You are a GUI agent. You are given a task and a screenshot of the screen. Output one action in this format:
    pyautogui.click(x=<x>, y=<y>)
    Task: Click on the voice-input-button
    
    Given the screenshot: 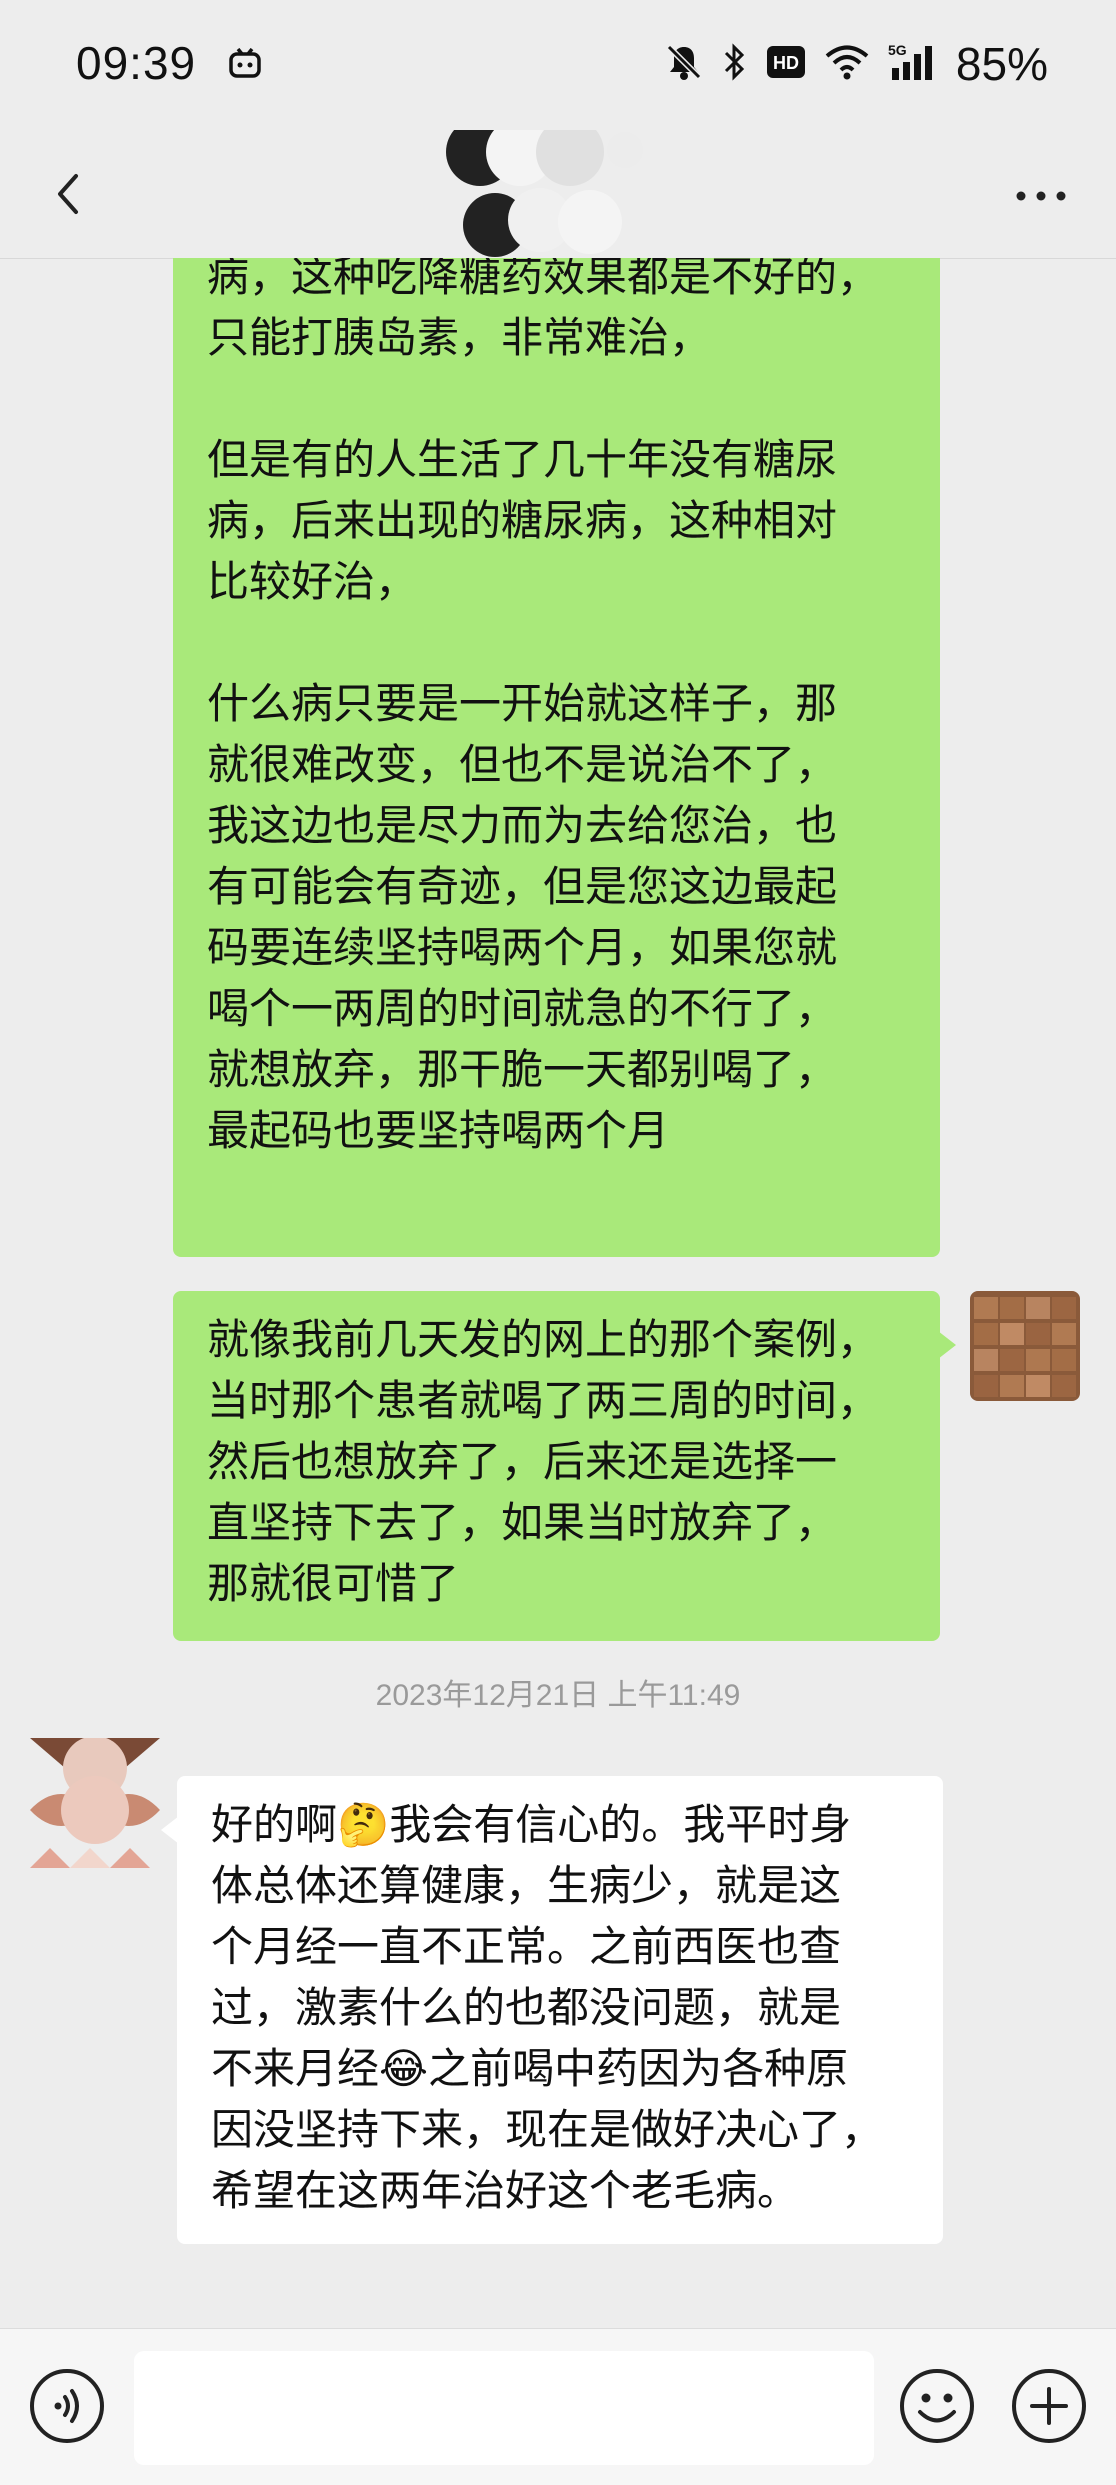 What is the action you would take?
    pyautogui.click(x=67, y=2406)
    